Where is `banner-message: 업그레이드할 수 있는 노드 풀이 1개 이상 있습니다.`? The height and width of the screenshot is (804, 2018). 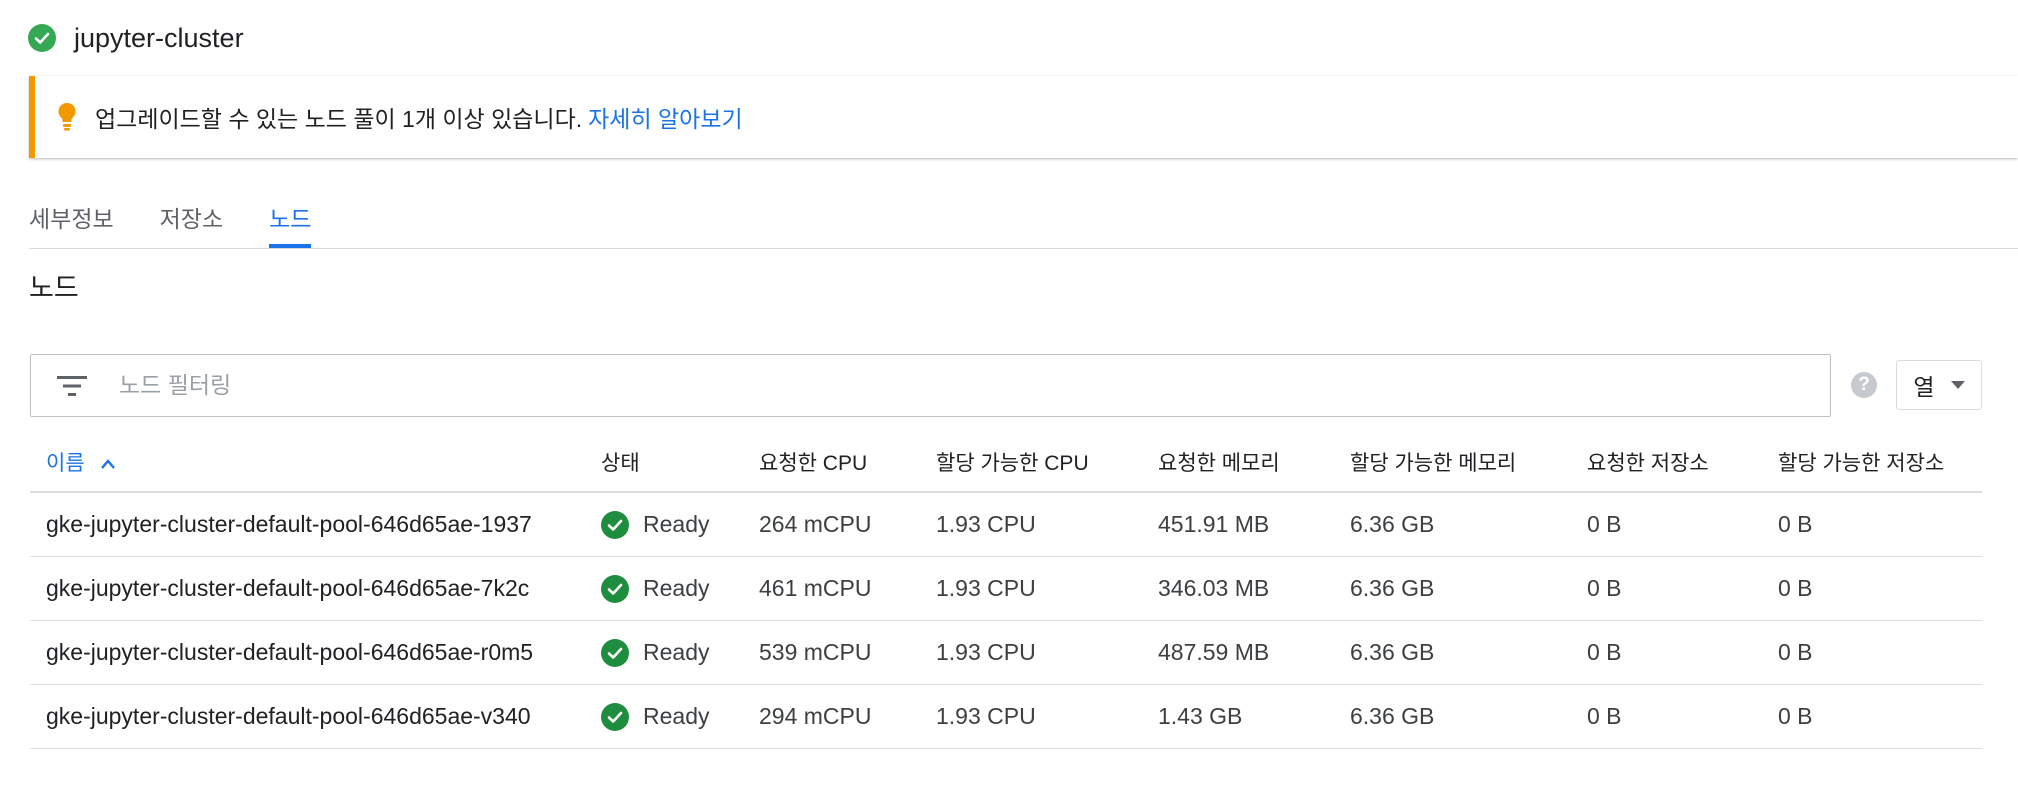
banner-message: 업그레이드할 수 있는 노드 풀이 1개 이상 있습니다. is located at coordinates (339, 119).